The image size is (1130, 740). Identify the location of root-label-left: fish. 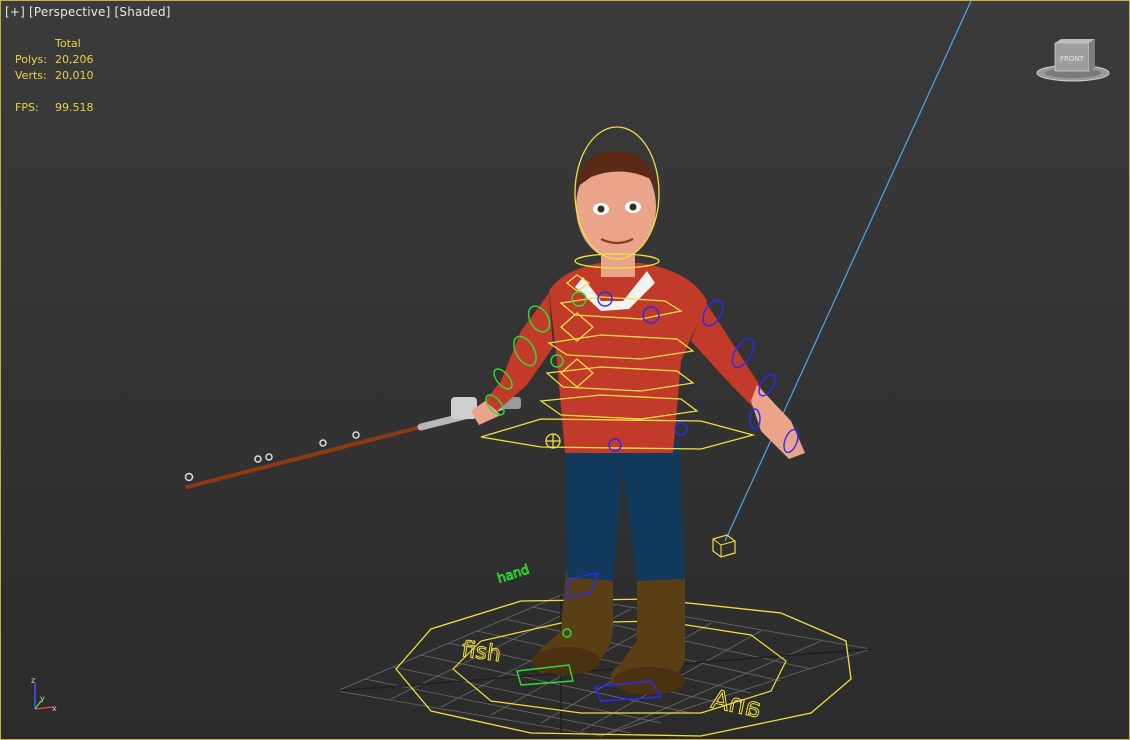
(481, 652).